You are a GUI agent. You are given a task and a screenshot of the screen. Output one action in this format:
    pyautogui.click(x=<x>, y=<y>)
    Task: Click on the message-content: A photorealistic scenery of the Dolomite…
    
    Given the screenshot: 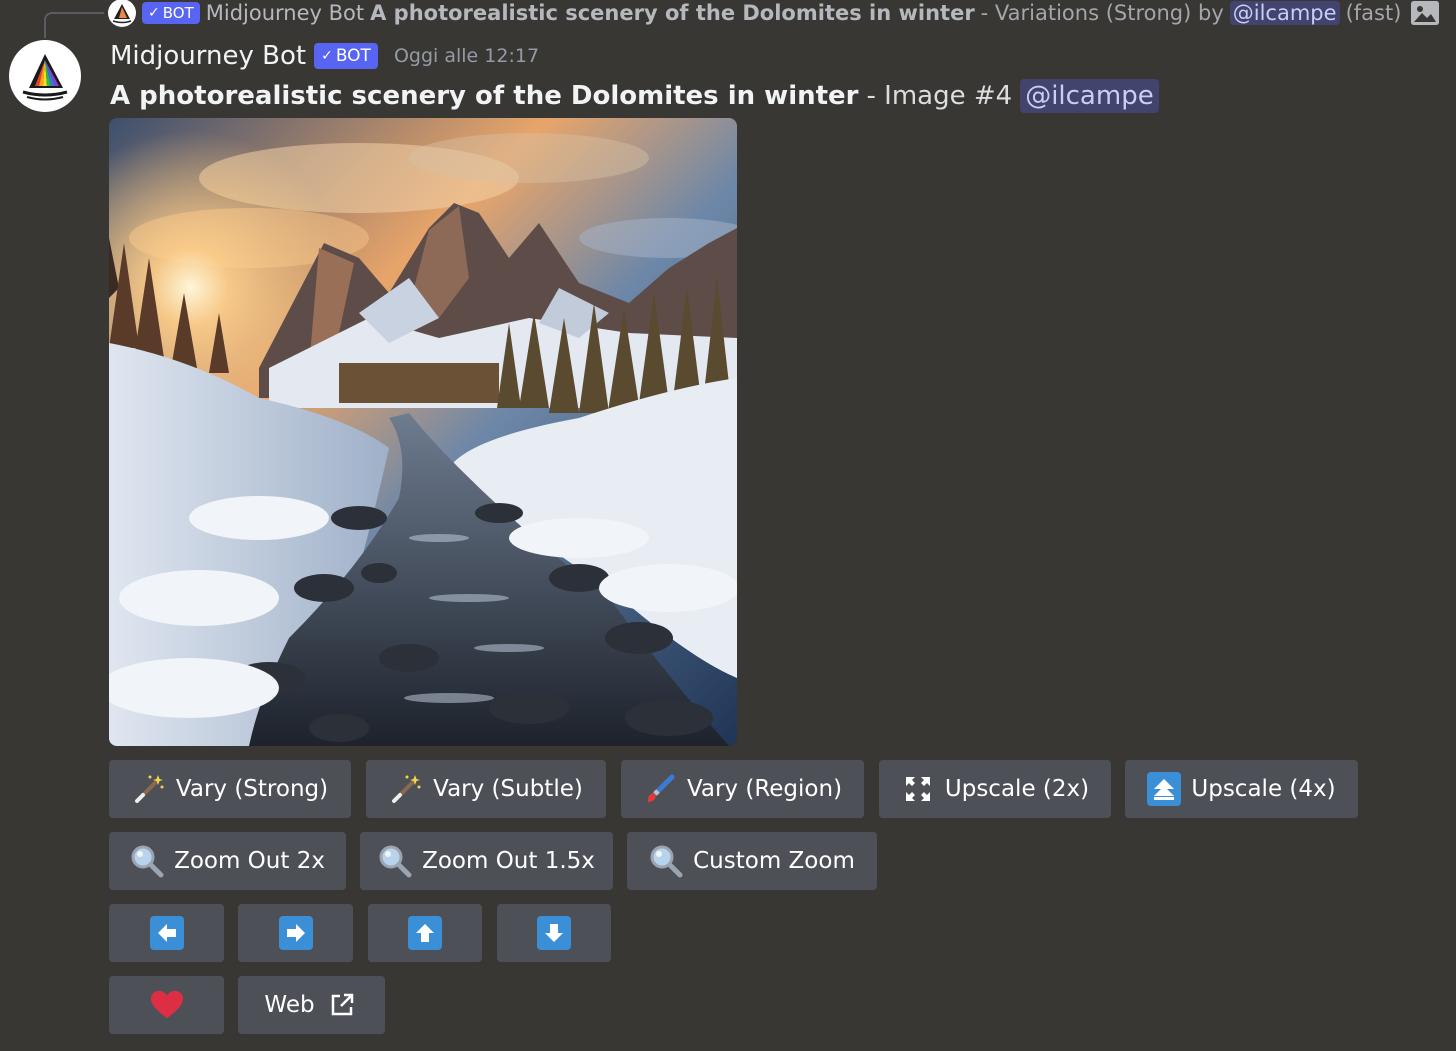 What is the action you would take?
    pyautogui.click(x=634, y=96)
    